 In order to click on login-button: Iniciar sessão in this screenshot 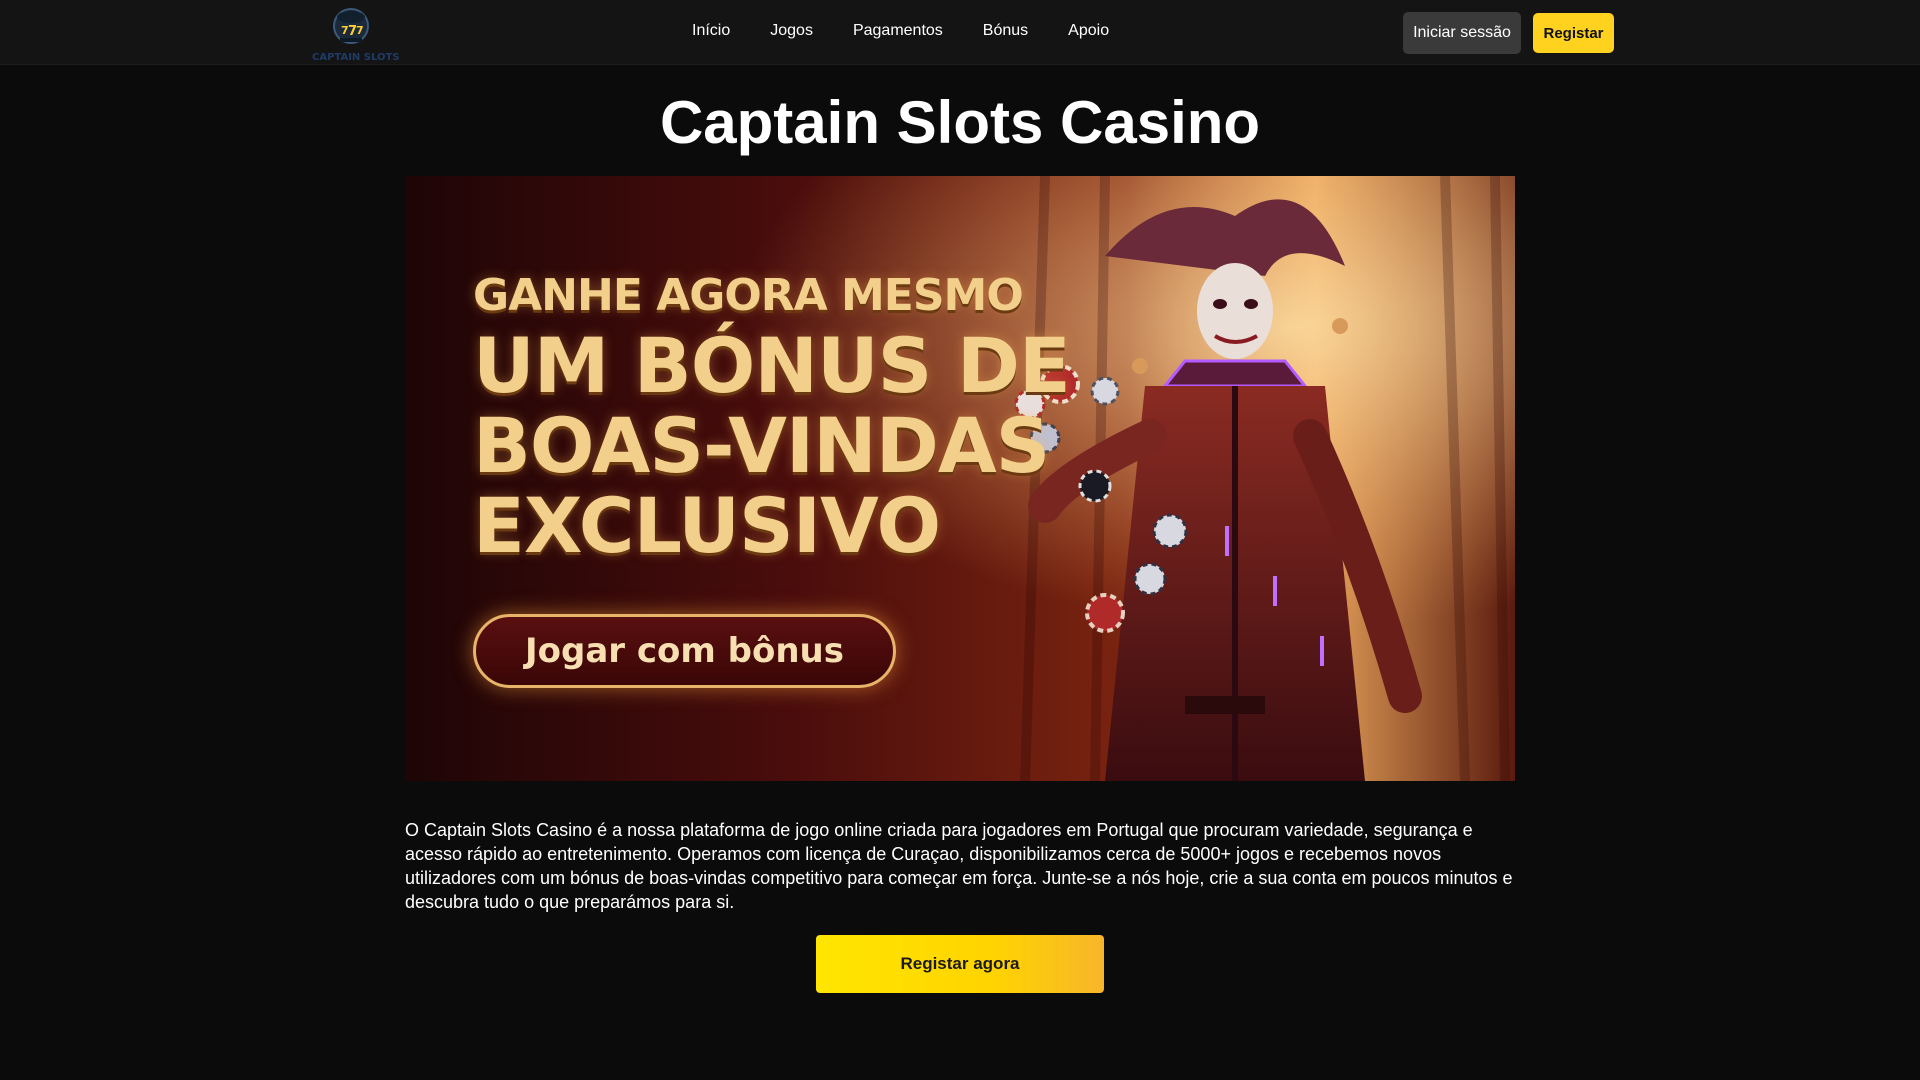, I will do `click(1462, 33)`.